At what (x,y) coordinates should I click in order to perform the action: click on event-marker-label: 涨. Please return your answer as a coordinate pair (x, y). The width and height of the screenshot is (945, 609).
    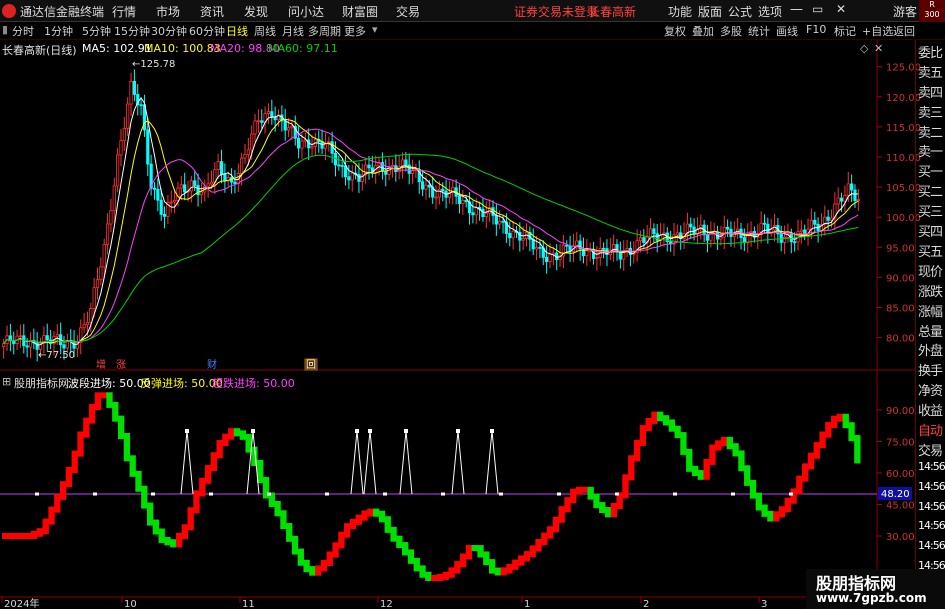
    Looking at the image, I should click on (121, 365).